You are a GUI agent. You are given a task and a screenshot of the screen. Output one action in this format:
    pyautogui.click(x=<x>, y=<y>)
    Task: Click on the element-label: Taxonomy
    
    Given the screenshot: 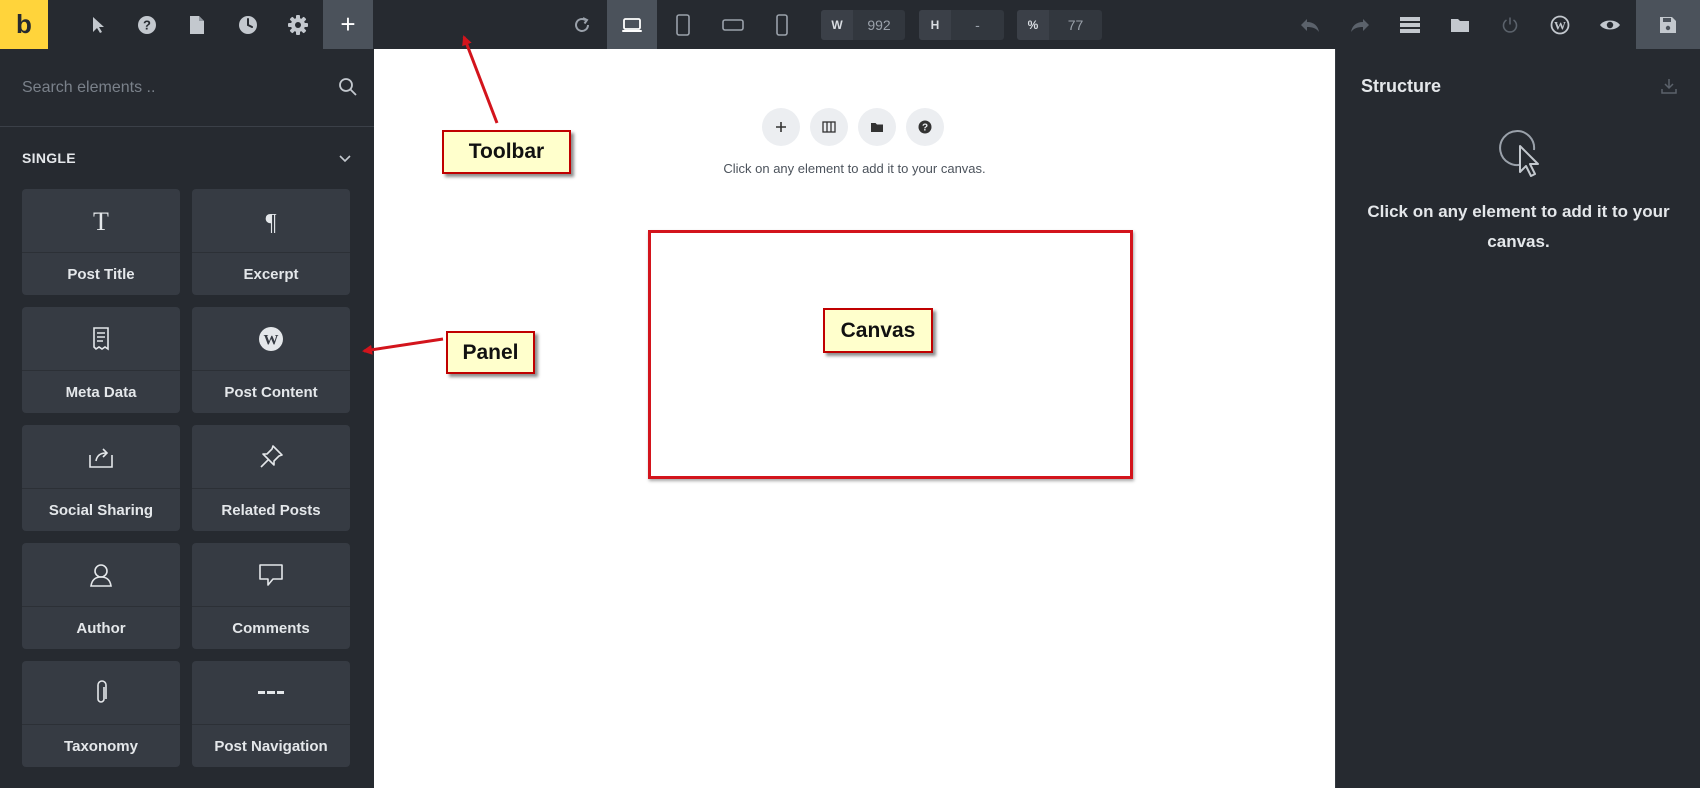 What is the action you would take?
    pyautogui.click(x=101, y=746)
    